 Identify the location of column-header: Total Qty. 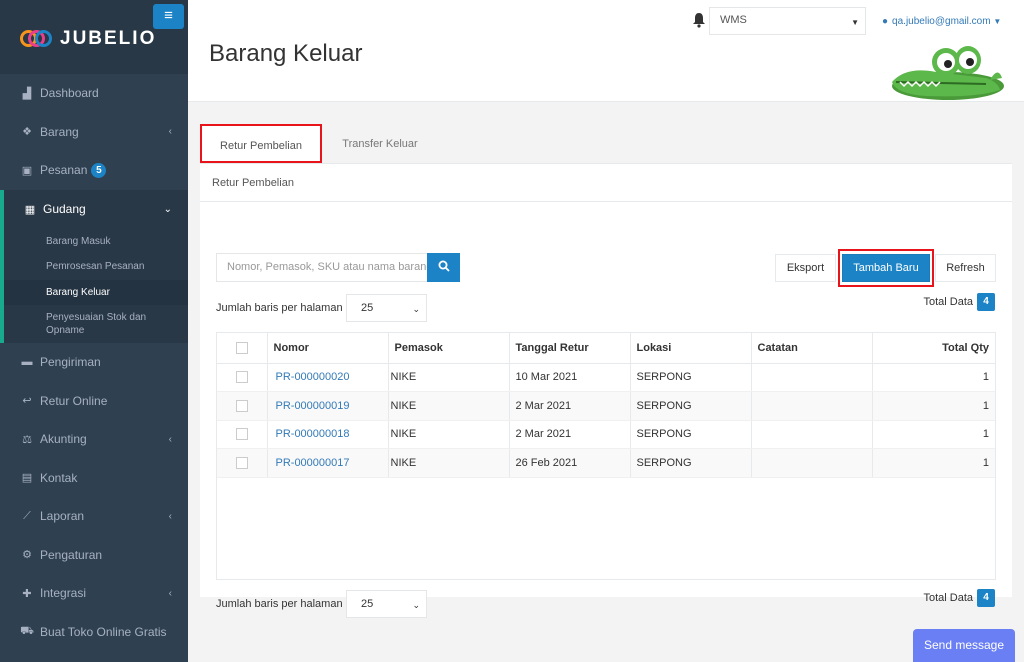
(933, 348).